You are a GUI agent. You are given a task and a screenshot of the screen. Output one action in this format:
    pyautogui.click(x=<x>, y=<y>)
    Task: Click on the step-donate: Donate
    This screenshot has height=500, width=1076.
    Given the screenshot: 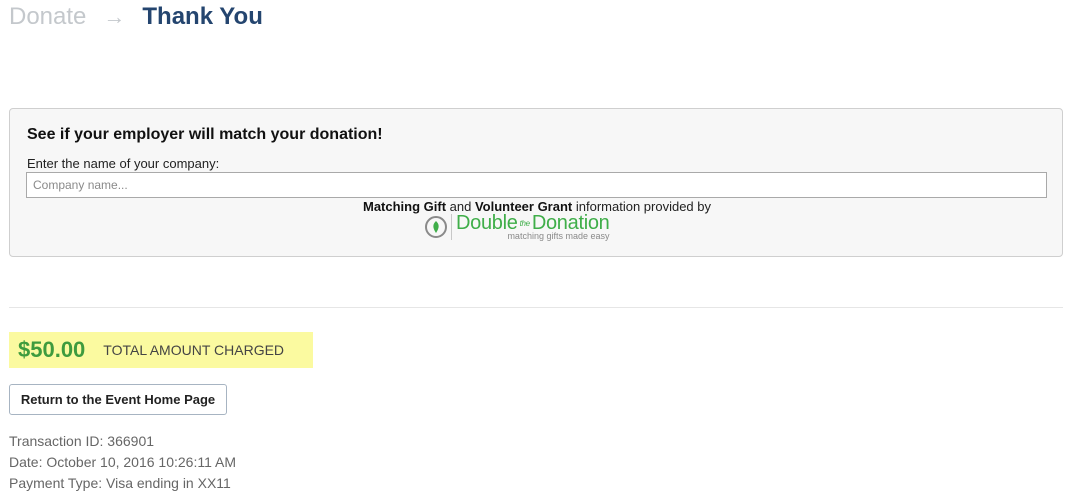 What is the action you would take?
    pyautogui.click(x=48, y=16)
    